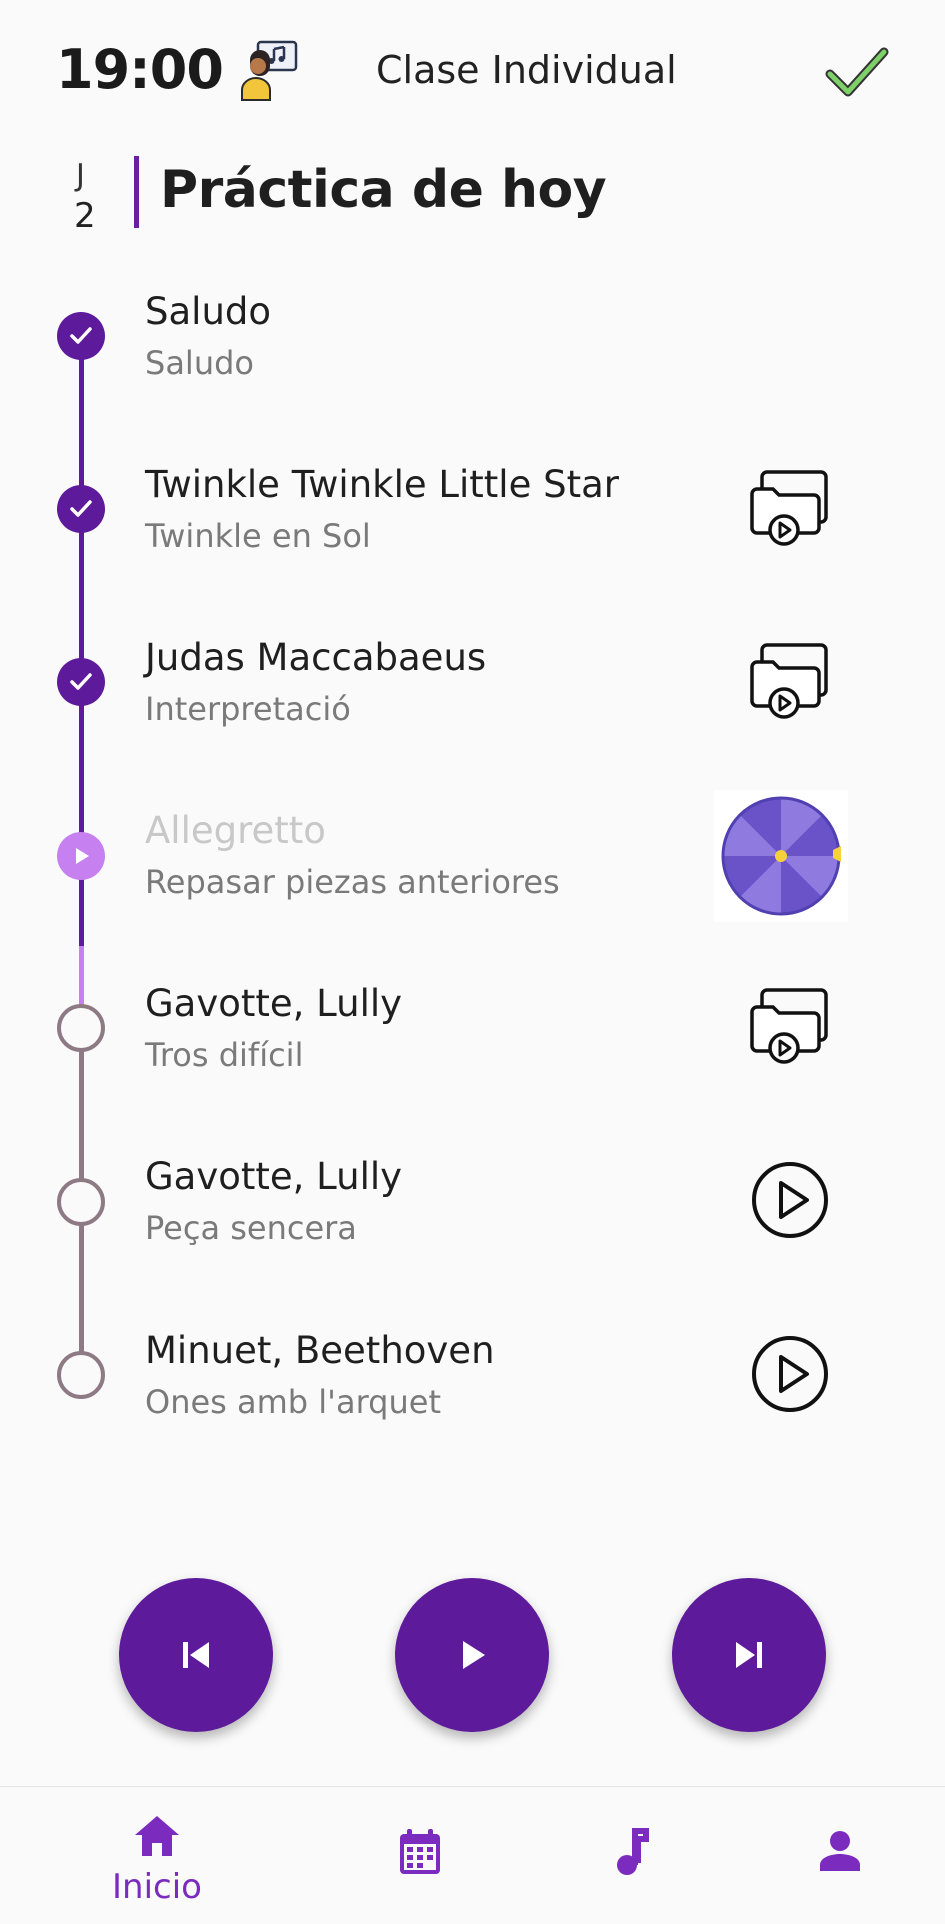  What do you see at coordinates (383, 190) in the screenshot?
I see `page-title: Práctica de hoy` at bounding box center [383, 190].